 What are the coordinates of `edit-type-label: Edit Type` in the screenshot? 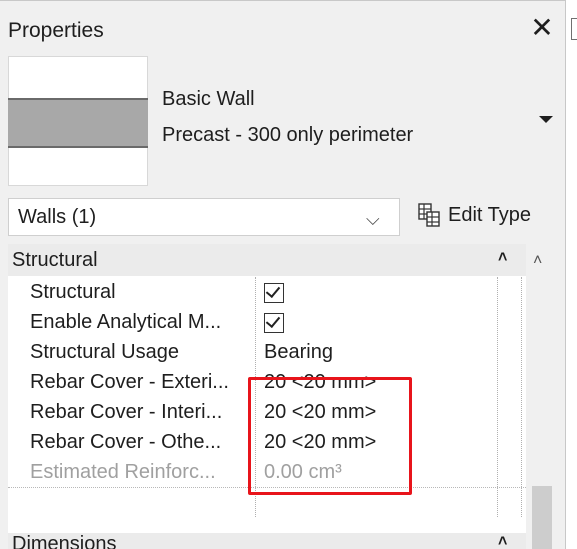 It's located at (490, 215).